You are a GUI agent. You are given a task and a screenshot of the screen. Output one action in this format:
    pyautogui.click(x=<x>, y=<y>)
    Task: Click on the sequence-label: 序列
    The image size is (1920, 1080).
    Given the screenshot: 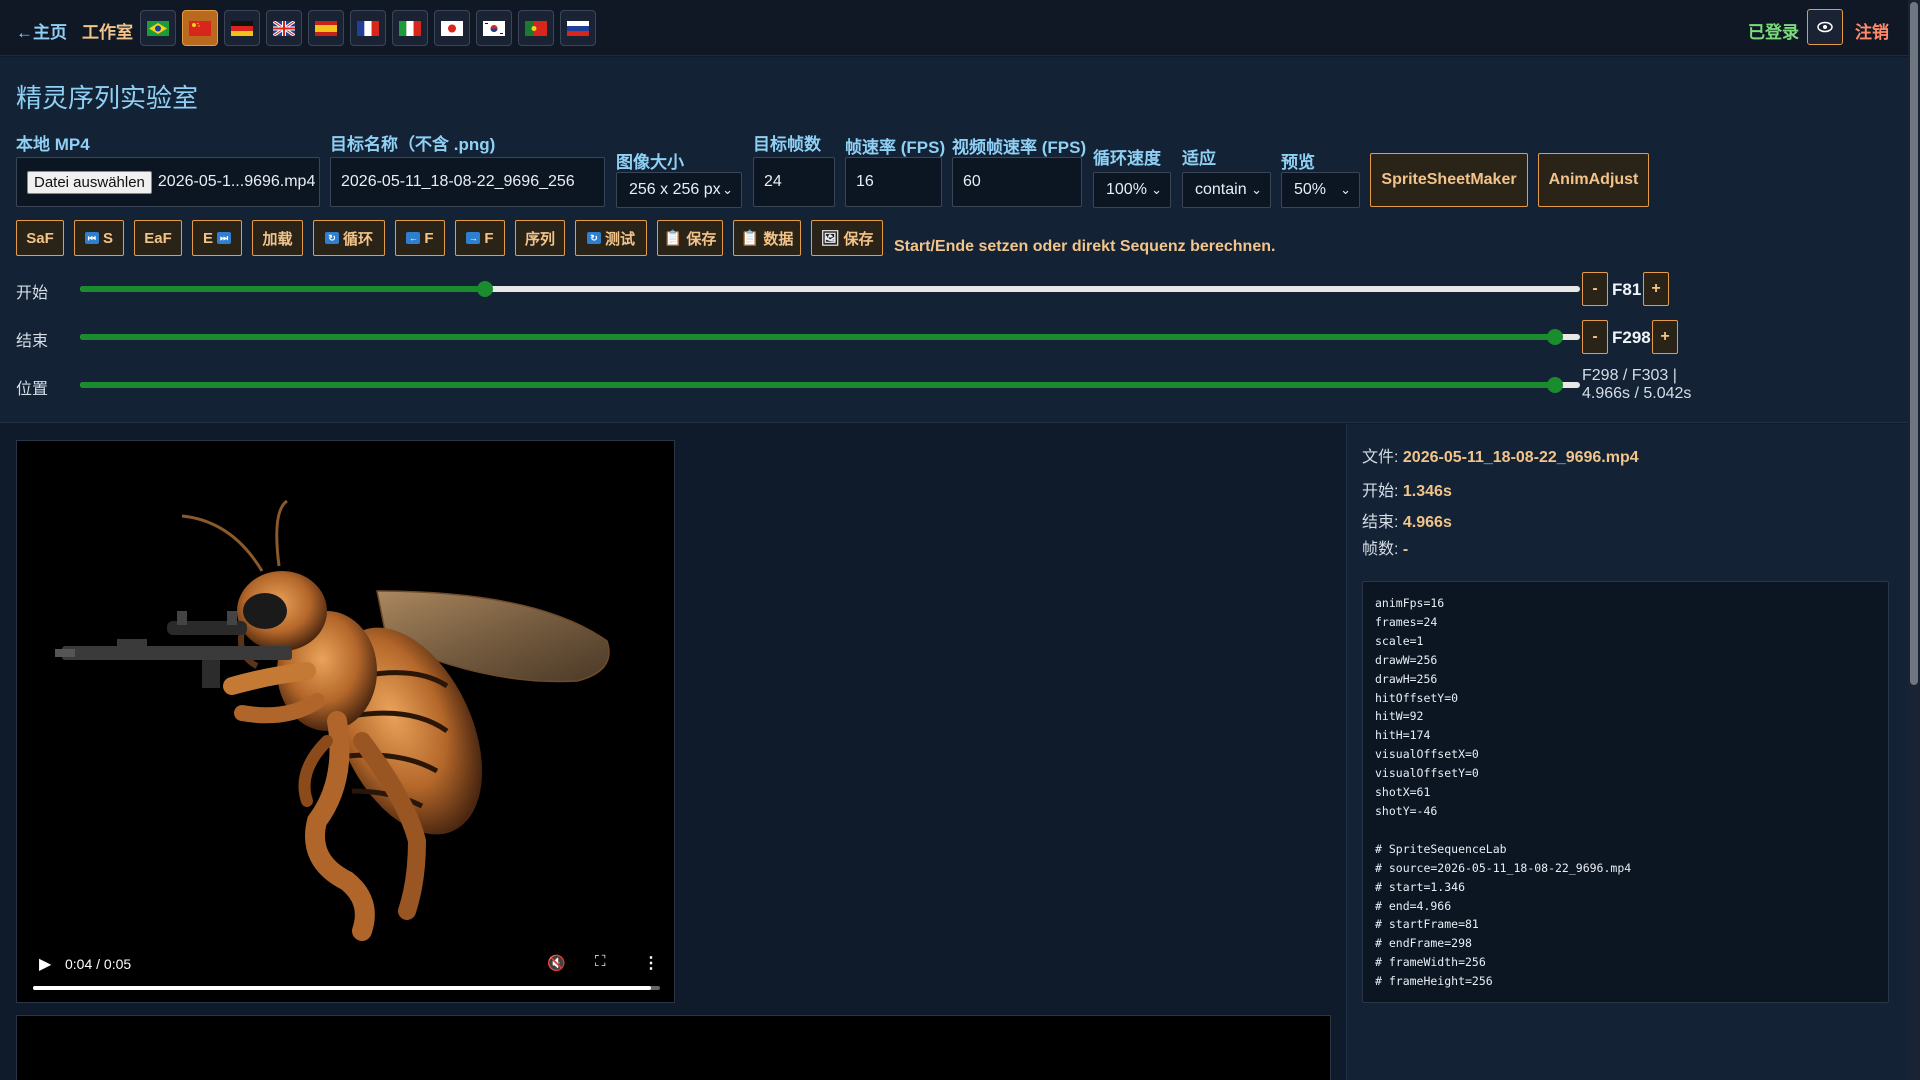 What is the action you would take?
    pyautogui.click(x=539, y=239)
    